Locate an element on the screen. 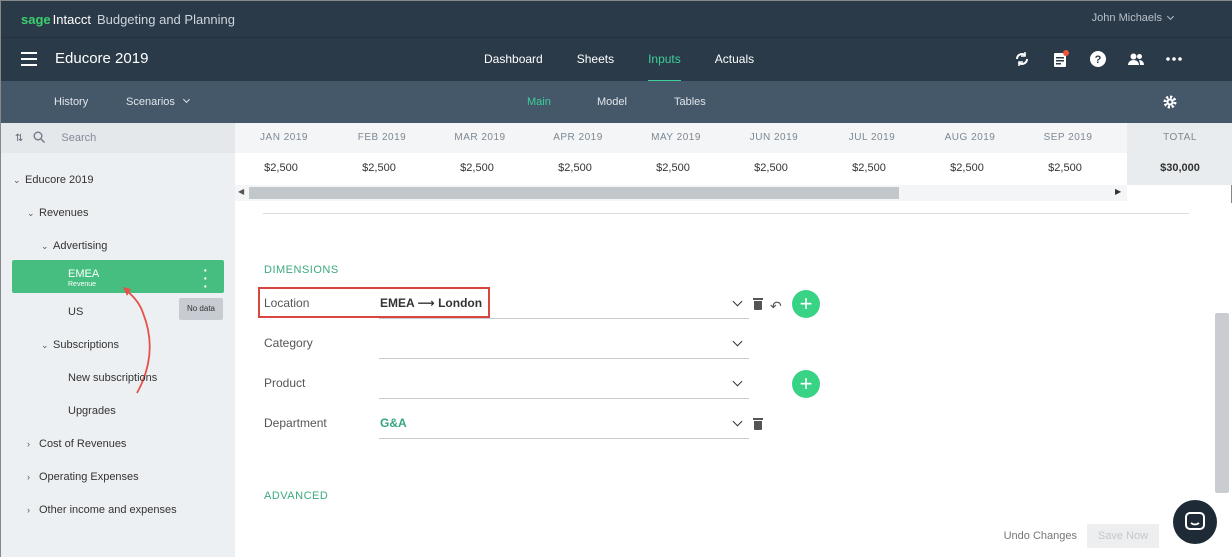 The image size is (1232, 557). clipboard-icon is located at coordinates (1060, 59).